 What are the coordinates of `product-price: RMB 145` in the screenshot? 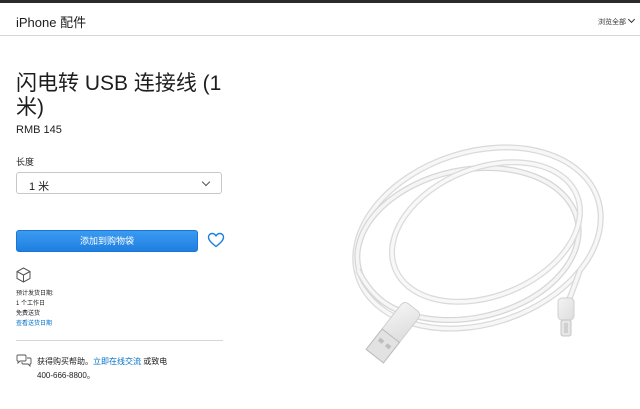 It's located at (39, 130).